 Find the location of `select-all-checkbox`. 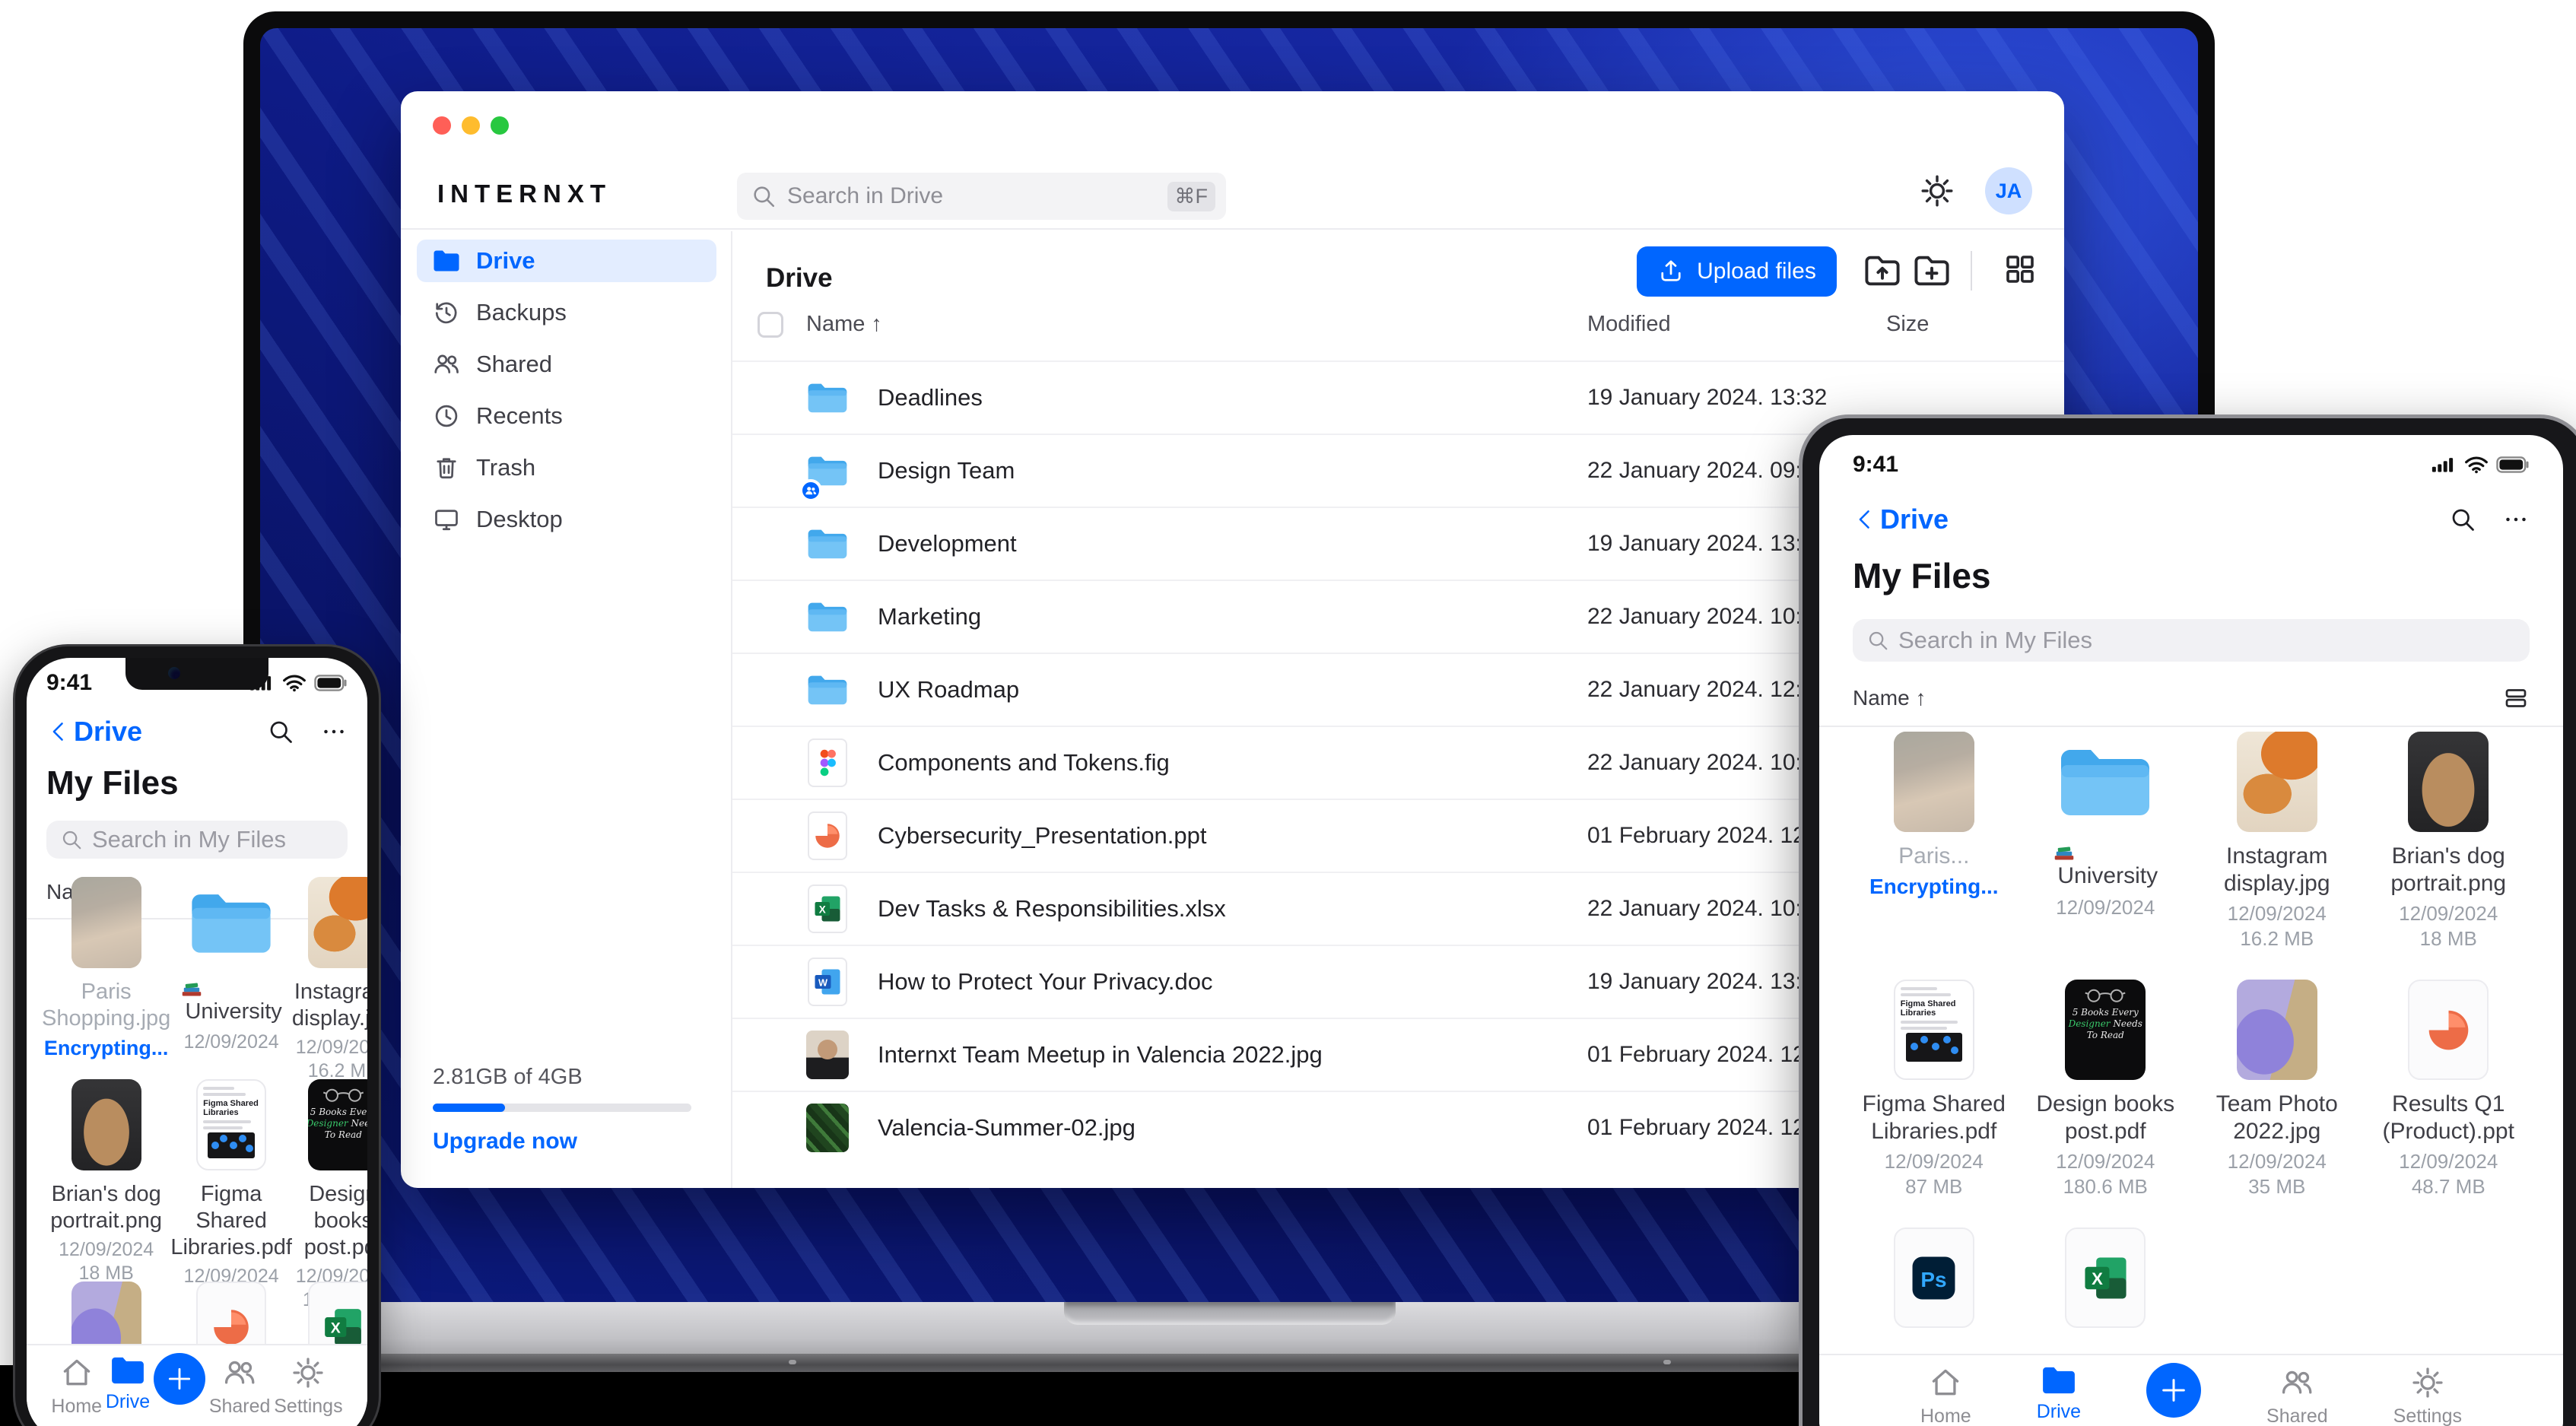

select-all-checkbox is located at coordinates (770, 325).